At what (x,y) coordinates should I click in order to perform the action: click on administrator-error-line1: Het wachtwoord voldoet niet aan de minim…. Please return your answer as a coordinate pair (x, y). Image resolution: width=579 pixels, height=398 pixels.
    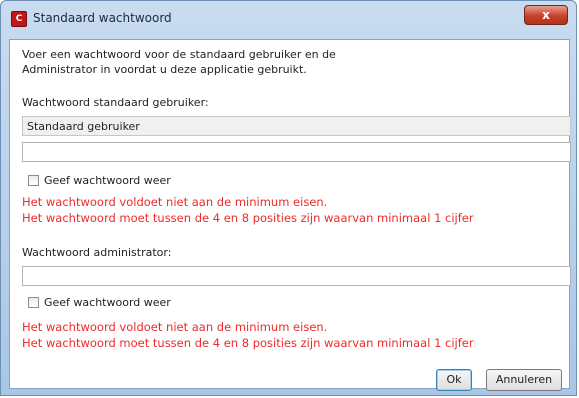
    Looking at the image, I should click on (175, 327).